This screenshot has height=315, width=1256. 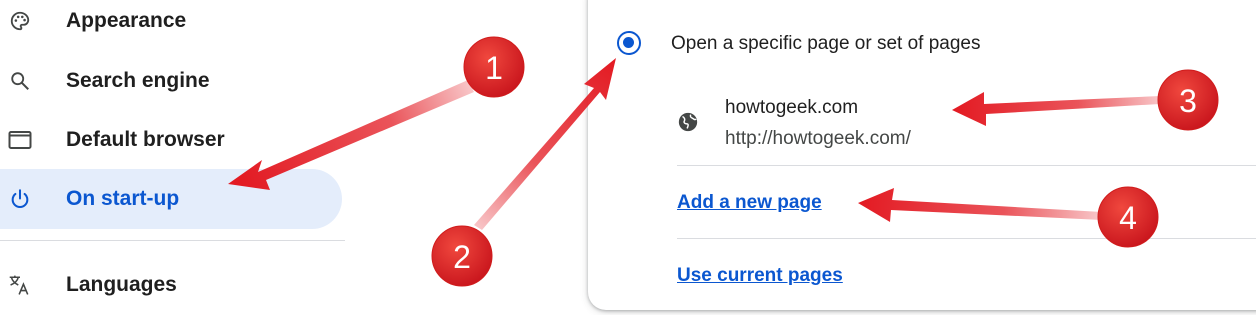 I want to click on annotation-badge-2: 2, so click(x=462, y=256).